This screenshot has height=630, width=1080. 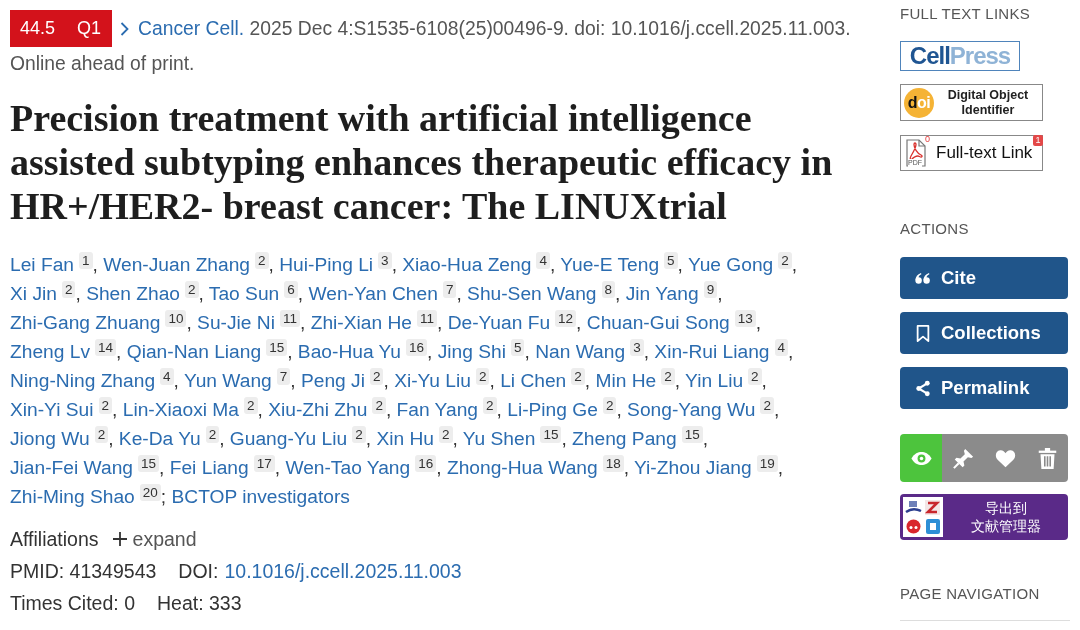 I want to click on author-link: Jing Shi, so click(x=471, y=351).